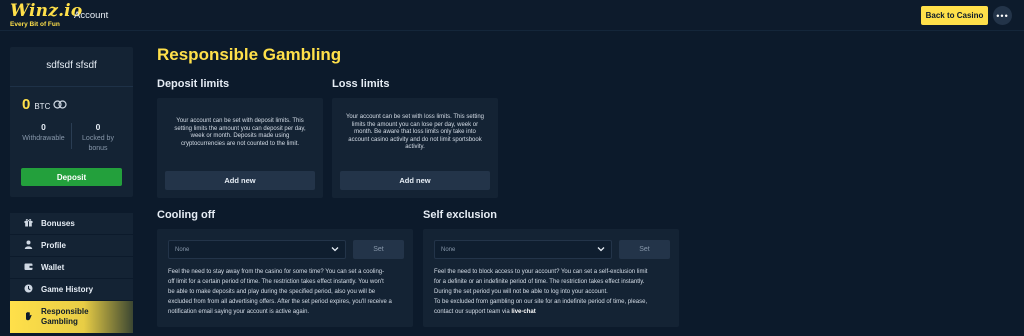 The width and height of the screenshot is (1024, 336). I want to click on menu-label: Wallet, so click(53, 267).